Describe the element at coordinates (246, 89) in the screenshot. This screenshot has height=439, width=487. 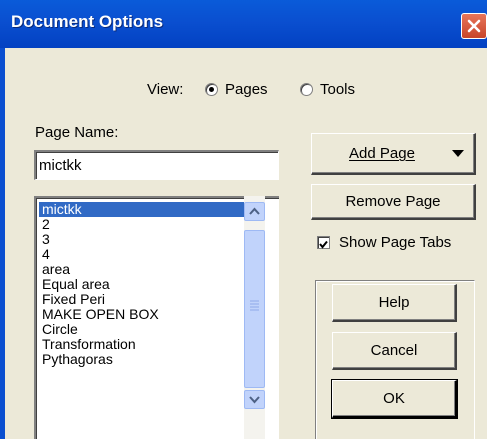
I see `radio-pages-label: Pages` at that location.